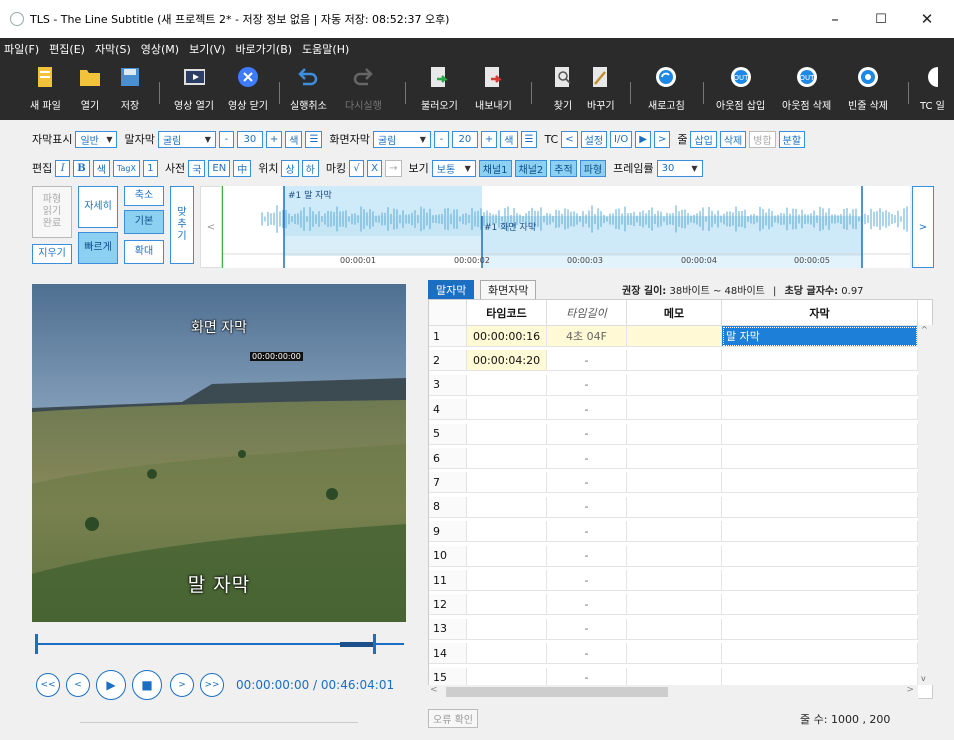 This screenshot has width=954, height=740. Describe the element at coordinates (662, 139) in the screenshot. I see `tc-next-button: >` at that location.